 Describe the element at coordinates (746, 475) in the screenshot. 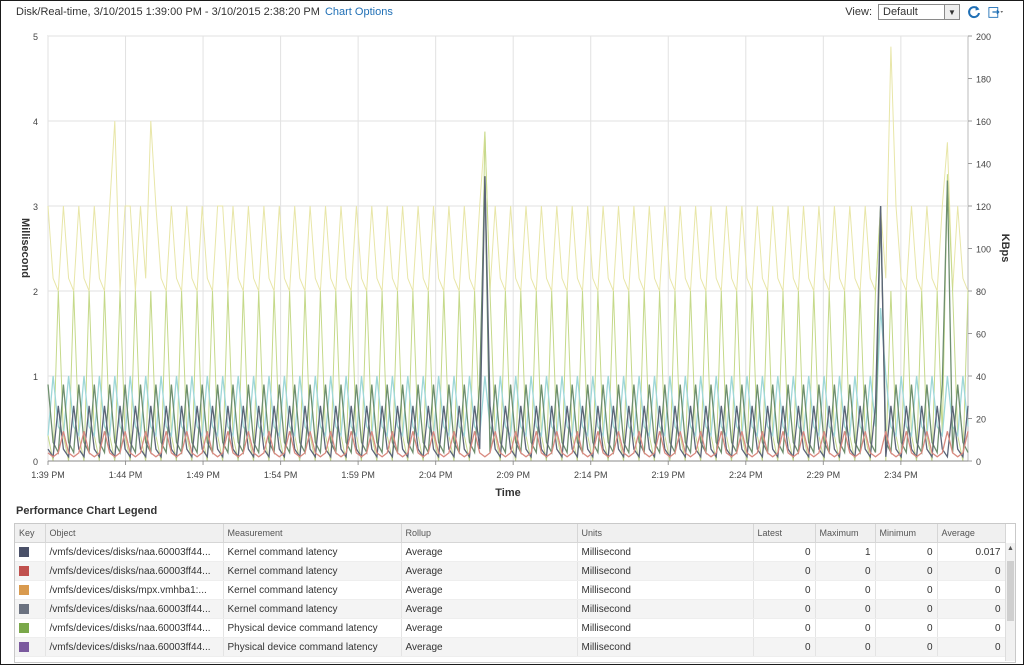

I see `x-tick: 2:24 PM` at that location.